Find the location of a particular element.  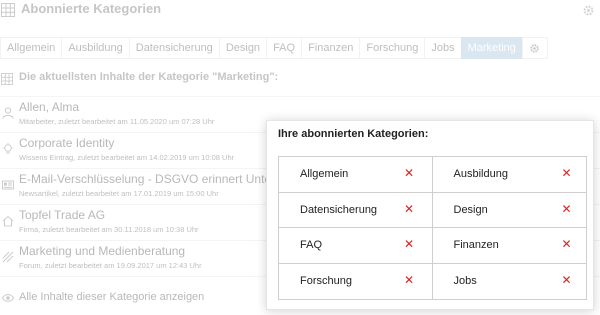

tab-jobs: Jobs is located at coordinates (442, 48).